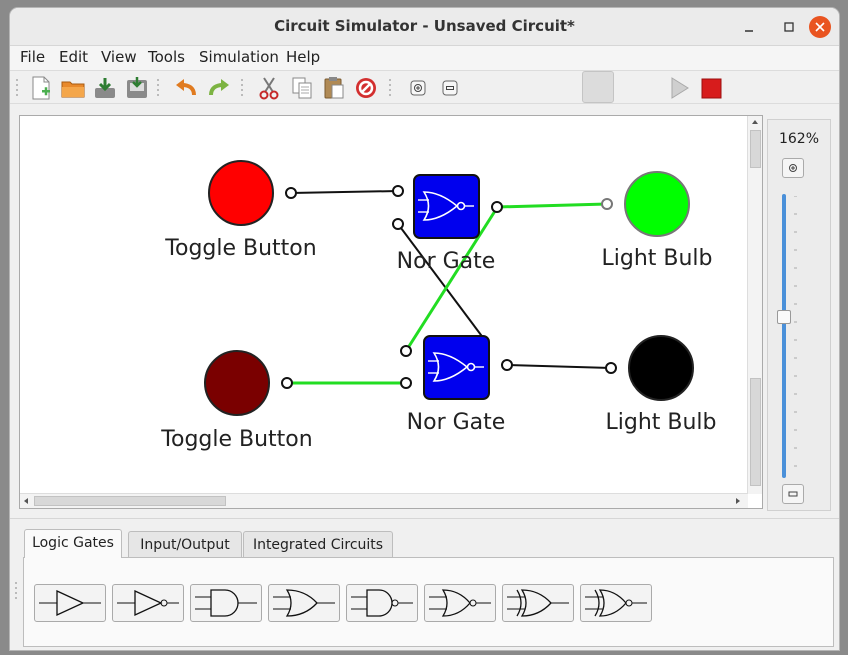  I want to click on toggle-button-top: Toggle Button, so click(240, 210).